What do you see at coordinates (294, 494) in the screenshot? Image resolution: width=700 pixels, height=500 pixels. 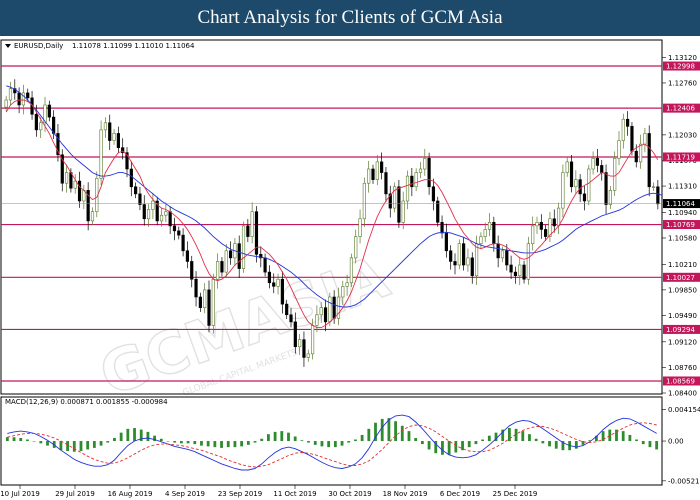 I see `time-tick-label: 11 Oct 2019` at bounding box center [294, 494].